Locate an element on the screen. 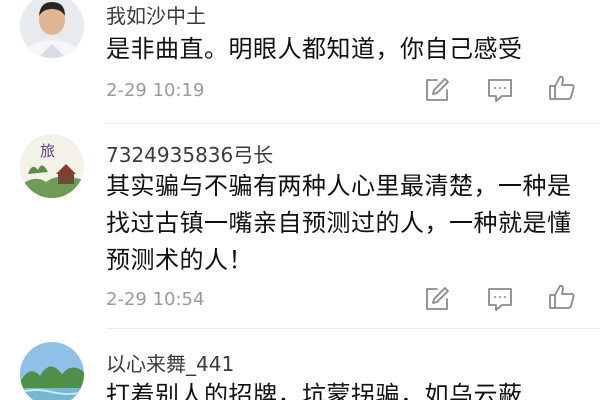  avatar-text: 旅 is located at coordinates (47, 151).